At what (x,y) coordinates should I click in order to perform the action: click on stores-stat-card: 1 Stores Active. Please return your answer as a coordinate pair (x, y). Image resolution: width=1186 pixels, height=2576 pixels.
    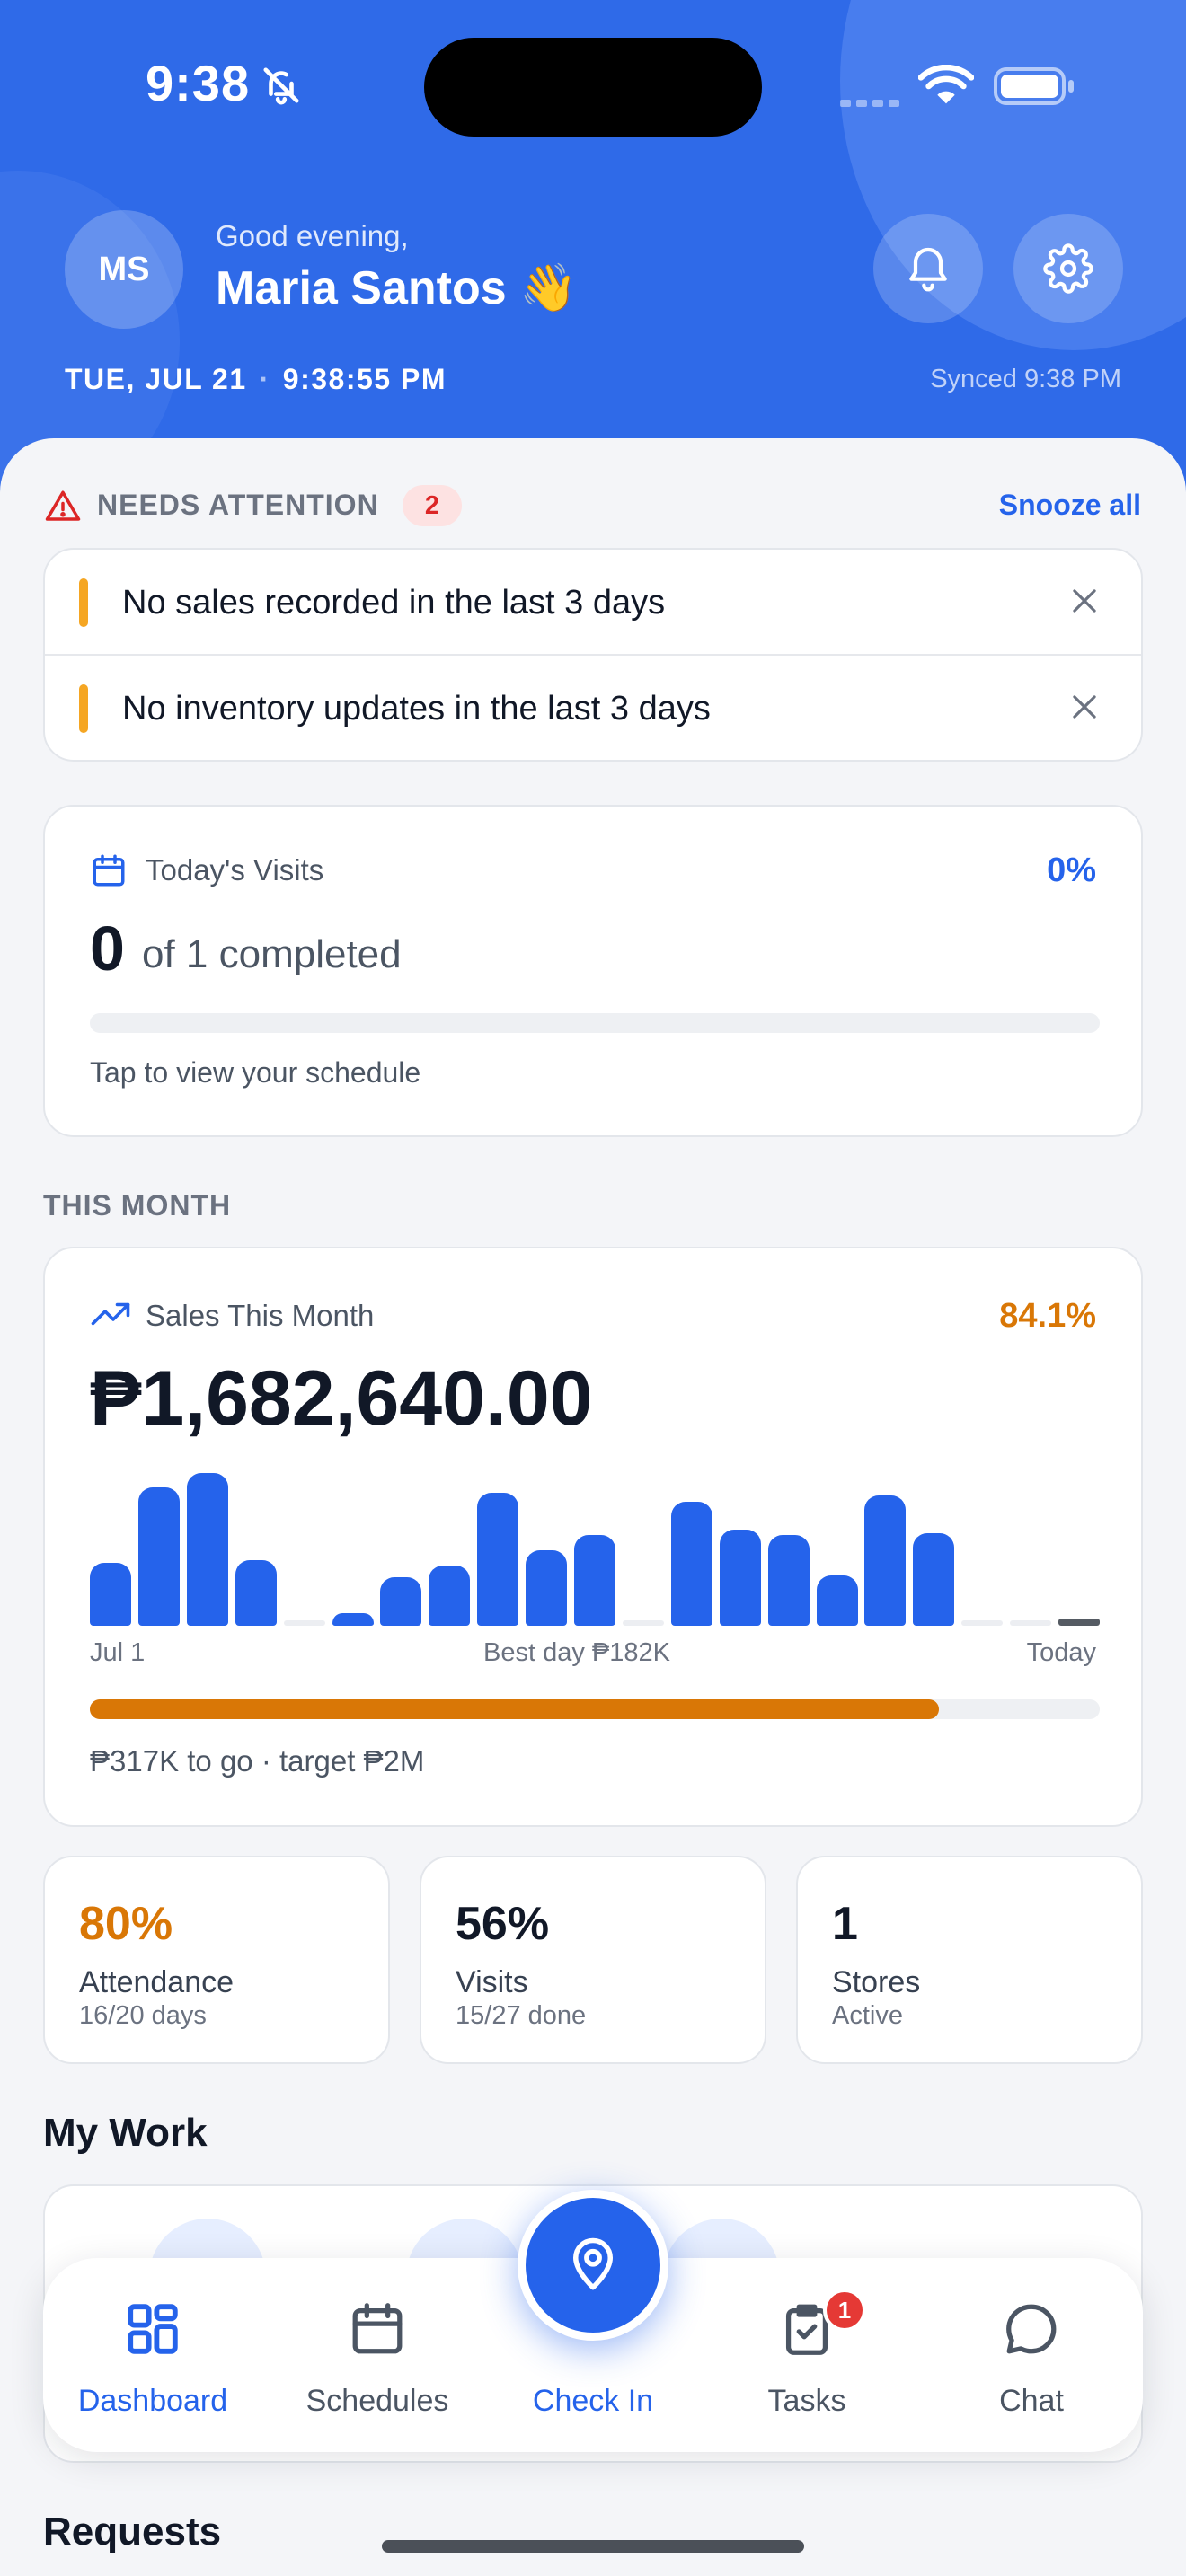
    Looking at the image, I should click on (970, 1960).